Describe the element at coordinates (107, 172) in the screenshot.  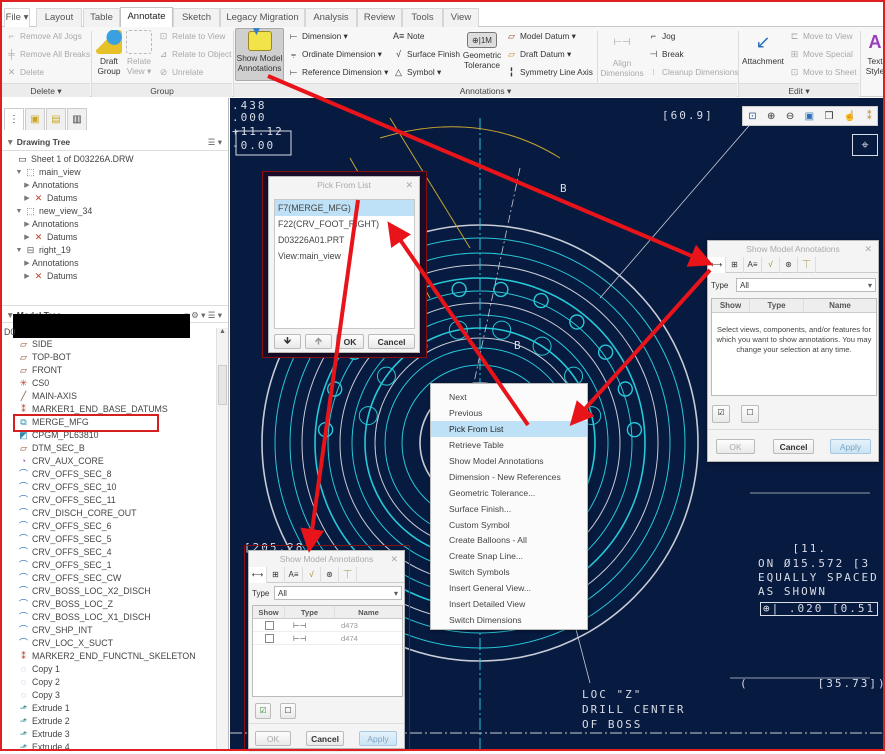
I see `drawing-tree-item: ▼ ⬚ main_view` at that location.